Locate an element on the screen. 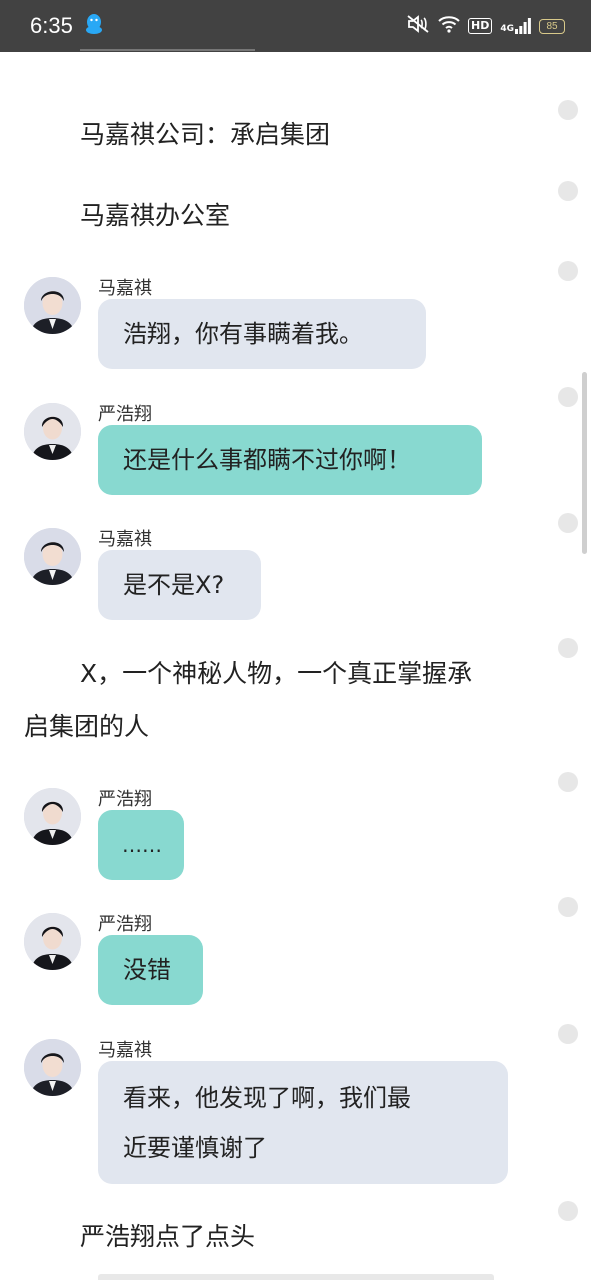  next-bubble-edge is located at coordinates (296, 1277).